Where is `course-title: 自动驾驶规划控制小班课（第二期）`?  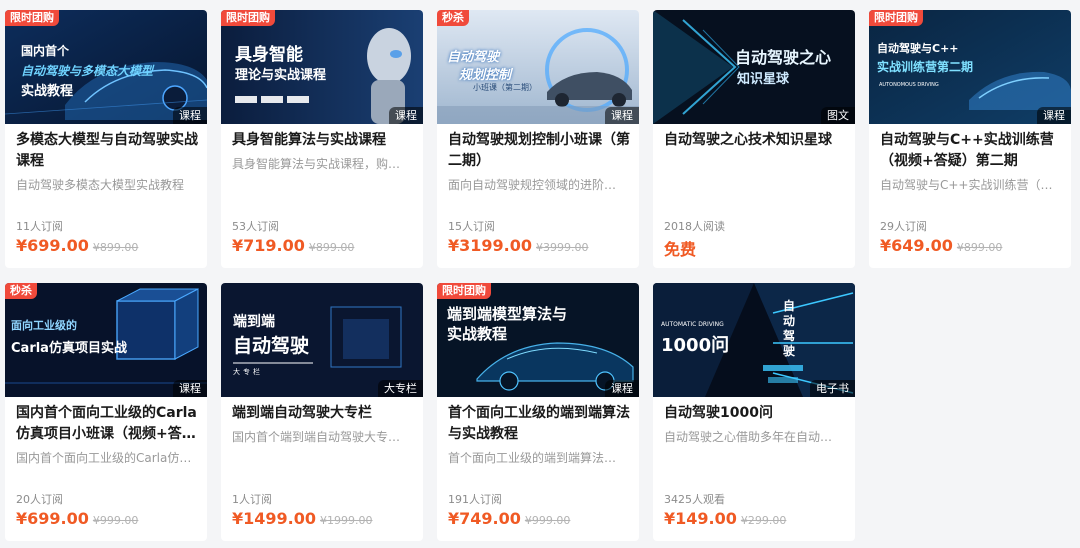 course-title: 自动驾驶规划控制小班课（第二期） is located at coordinates (539, 151).